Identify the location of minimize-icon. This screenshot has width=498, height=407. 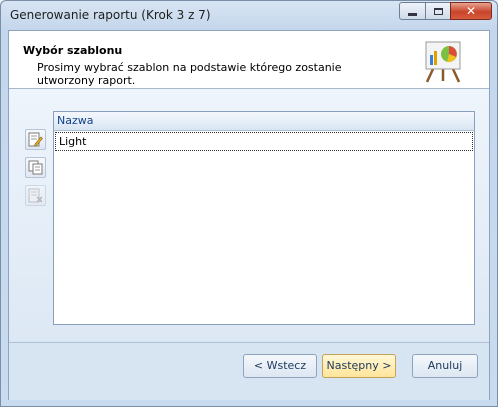
(412, 14).